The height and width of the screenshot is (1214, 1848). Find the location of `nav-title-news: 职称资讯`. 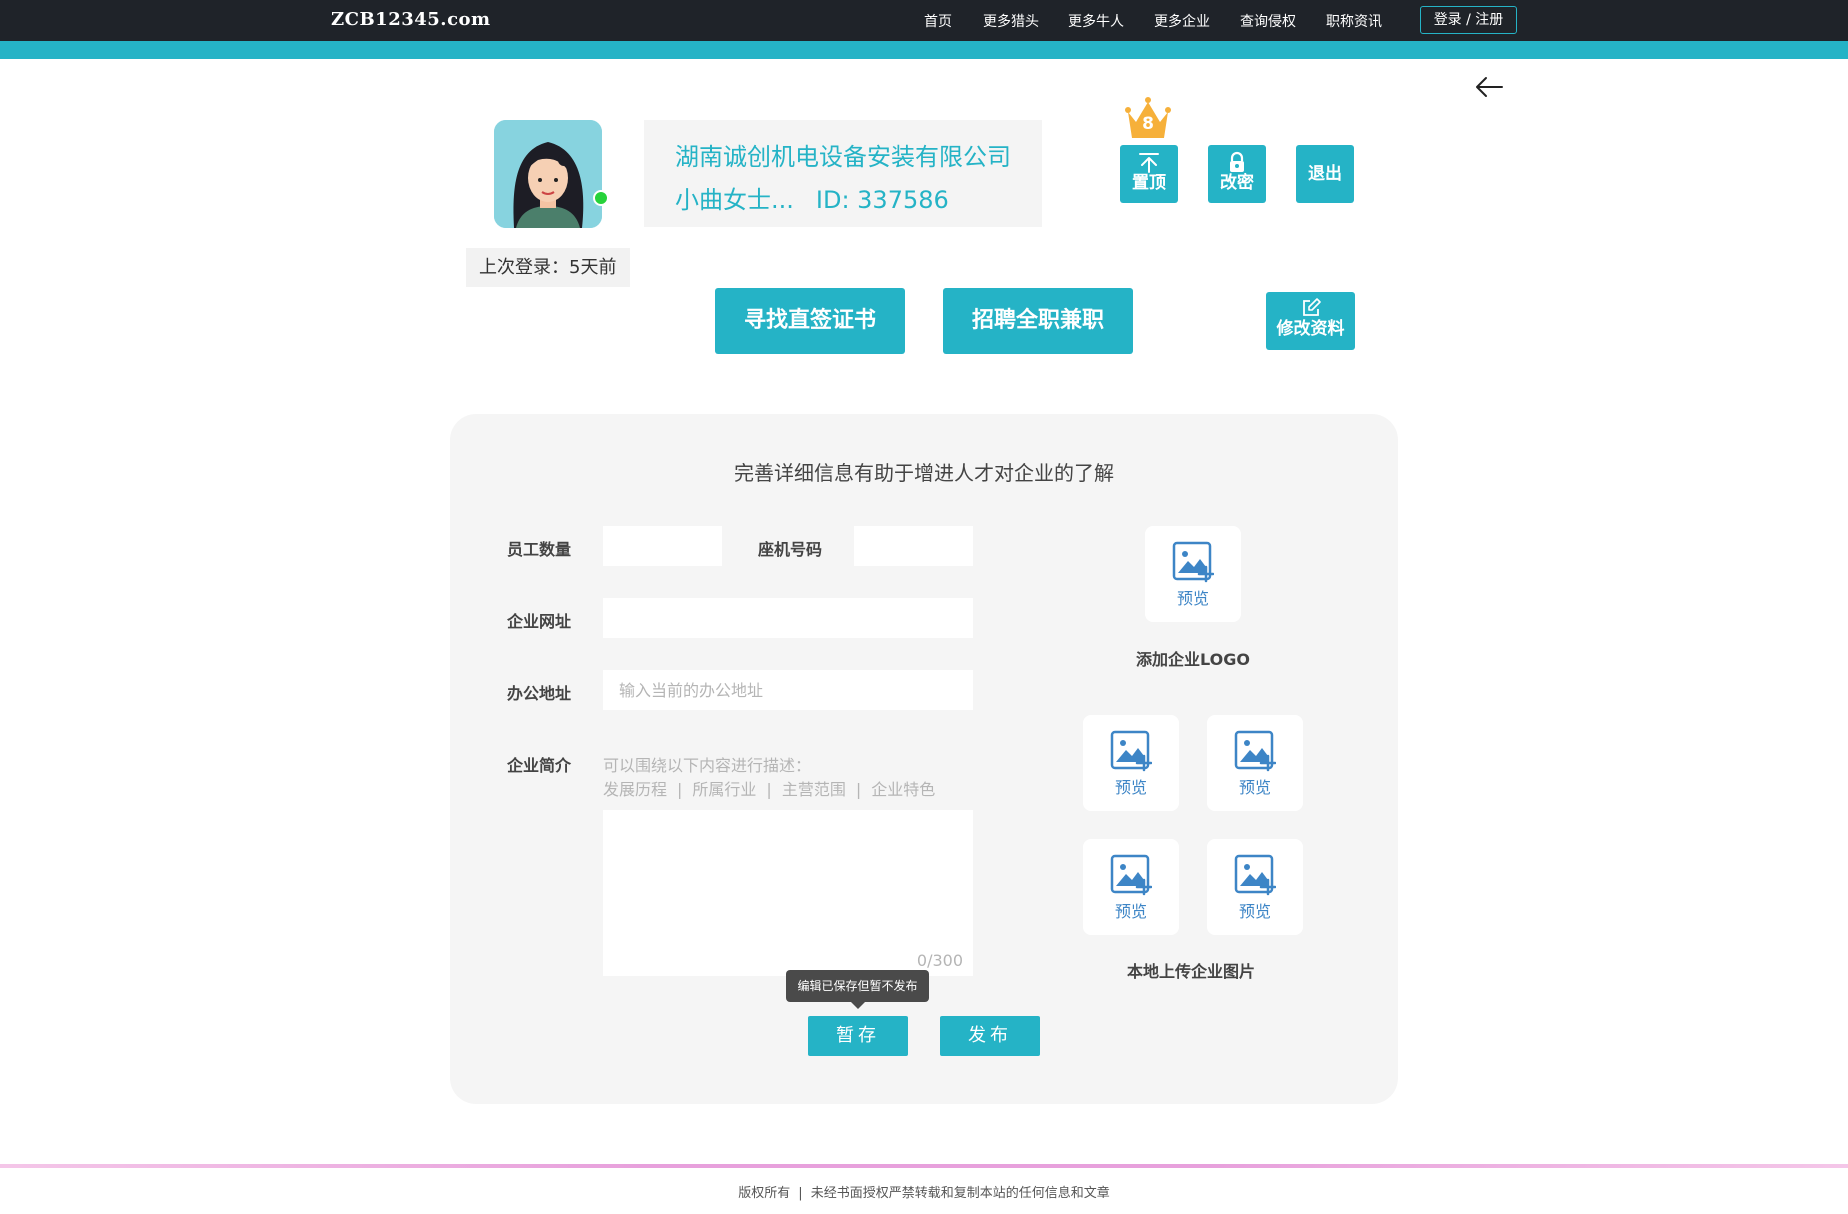

nav-title-news: 职称资讯 is located at coordinates (1354, 21).